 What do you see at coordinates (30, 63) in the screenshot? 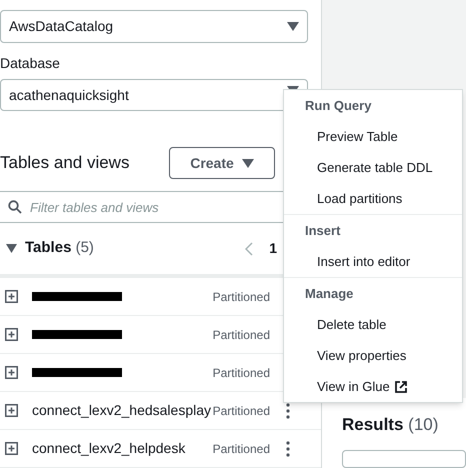
I see `database-label: Database` at bounding box center [30, 63].